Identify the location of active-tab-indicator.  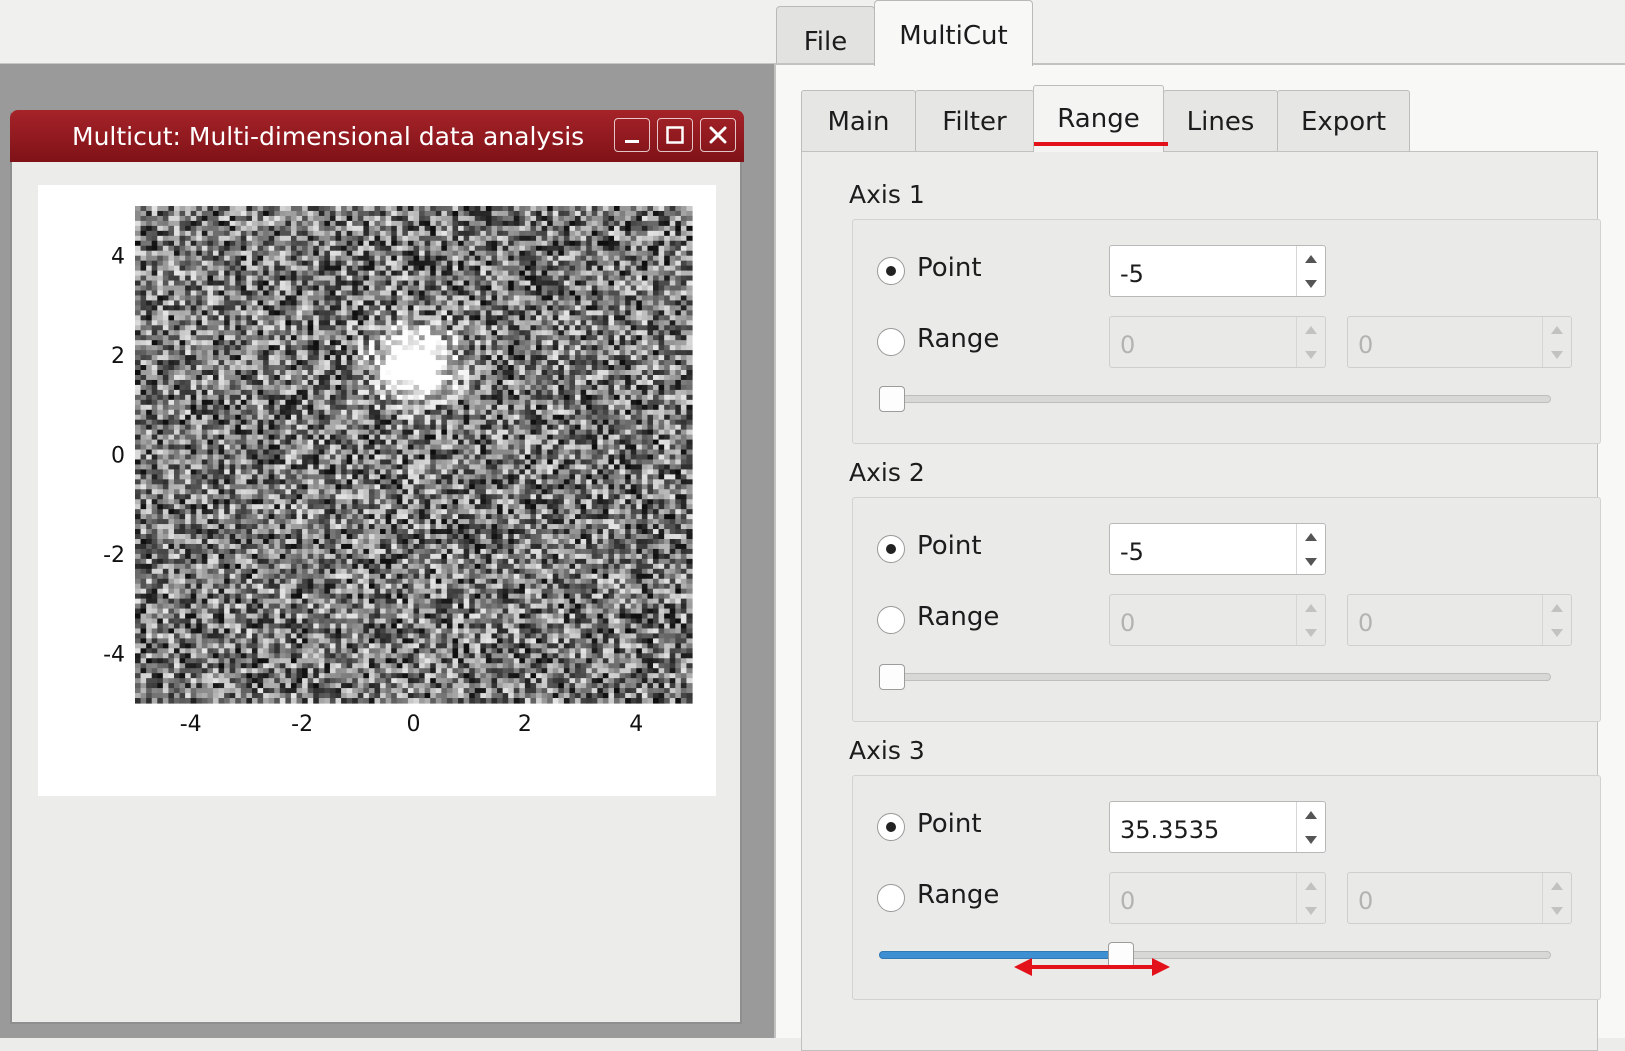
(1101, 144).